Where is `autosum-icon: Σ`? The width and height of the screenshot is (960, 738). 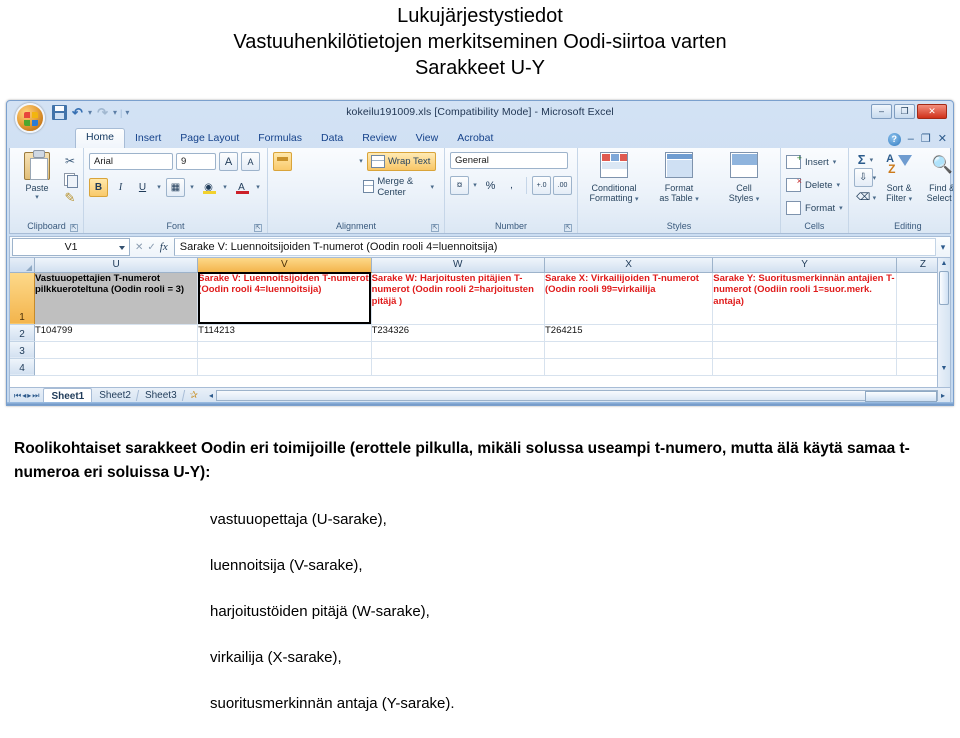
autosum-icon: Σ is located at coordinates (862, 159).